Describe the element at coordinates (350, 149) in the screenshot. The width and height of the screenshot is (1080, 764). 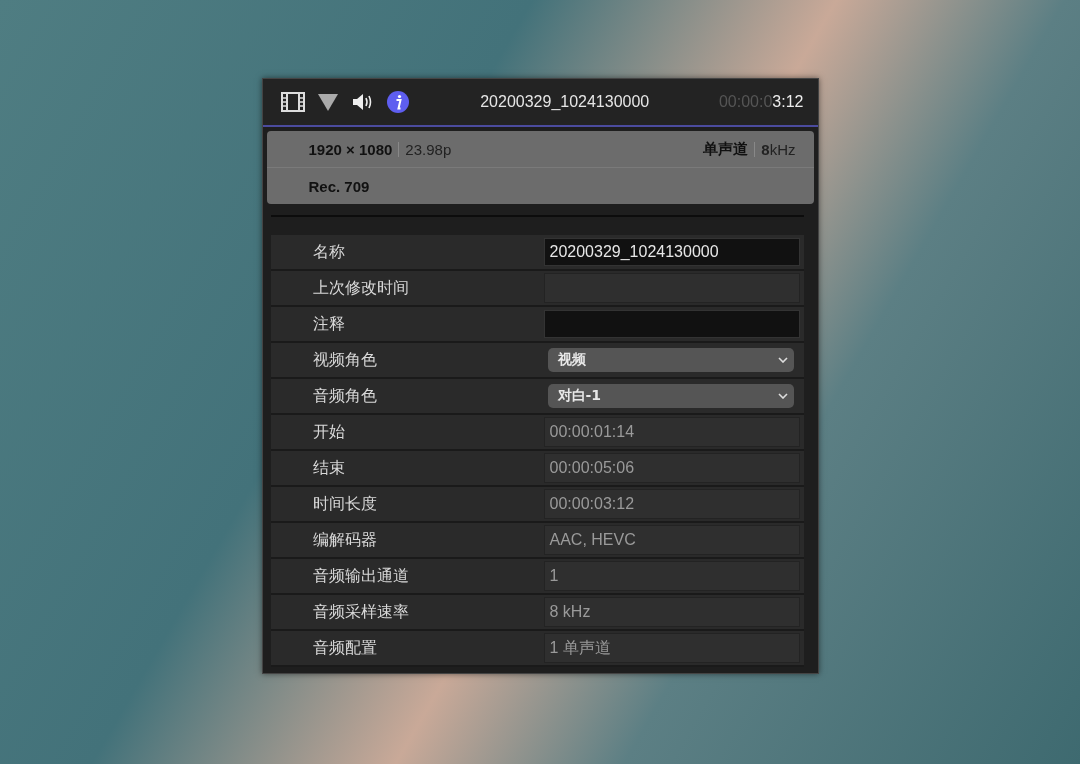
I see `resolution-text: 1920 × 1080` at that location.